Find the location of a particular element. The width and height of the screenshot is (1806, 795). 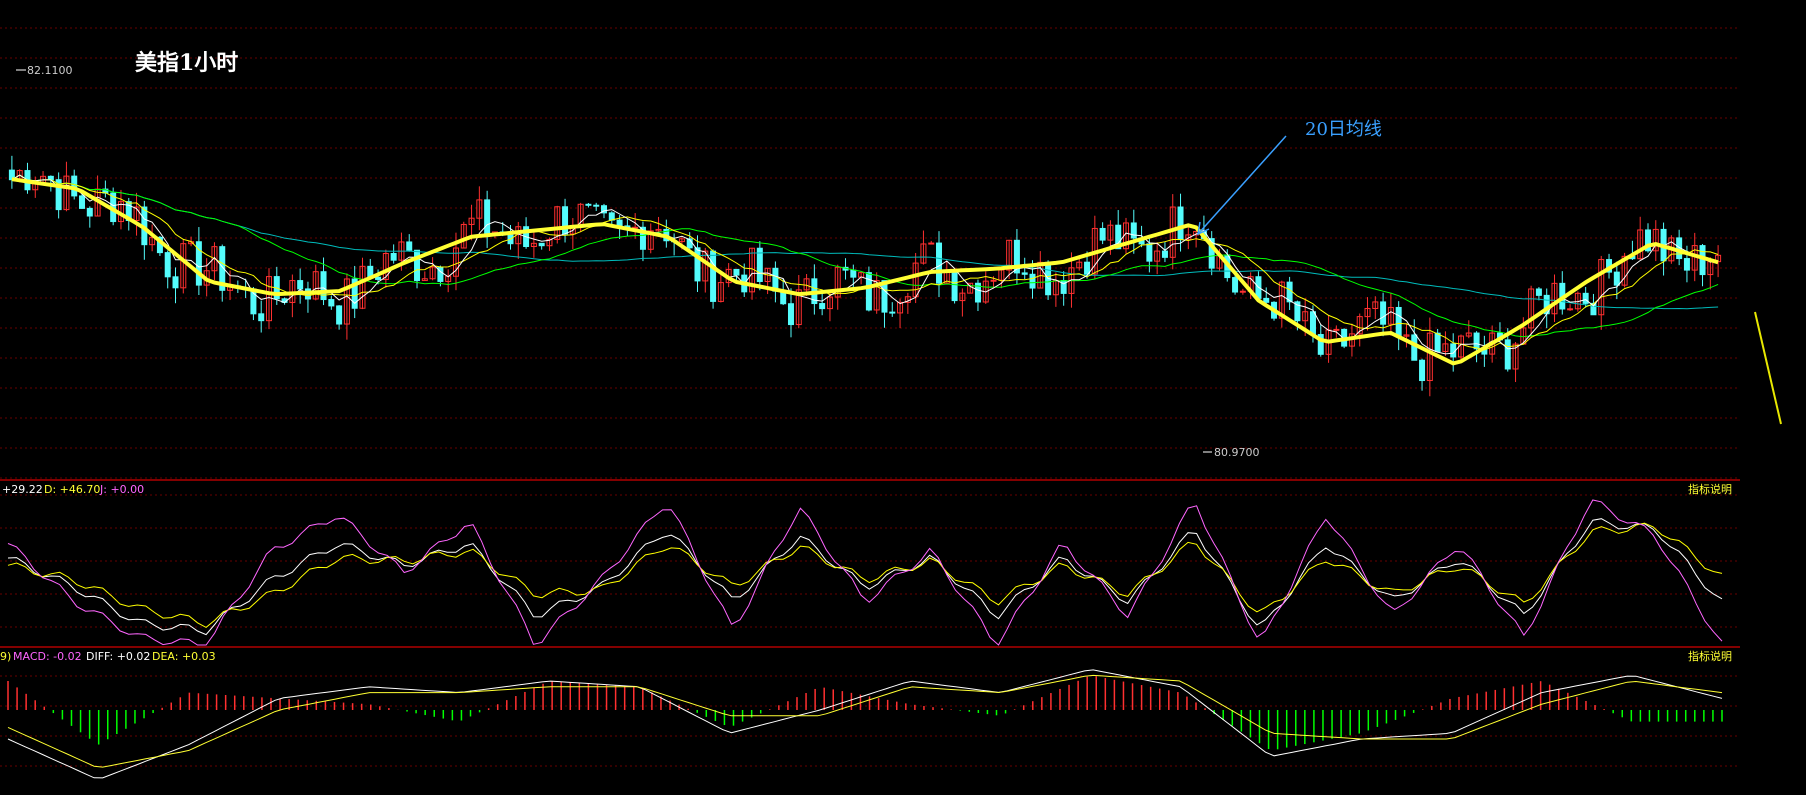

macd-help-link: 指标说明 is located at coordinates (1710, 656).